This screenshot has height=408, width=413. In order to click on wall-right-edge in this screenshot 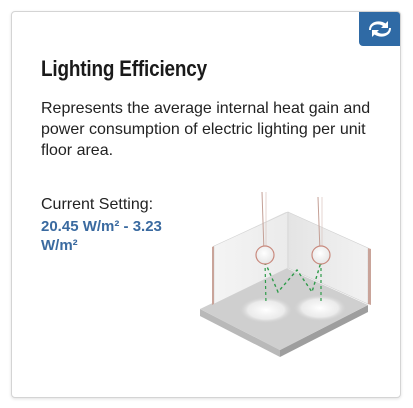, I will do `click(369, 276)`.